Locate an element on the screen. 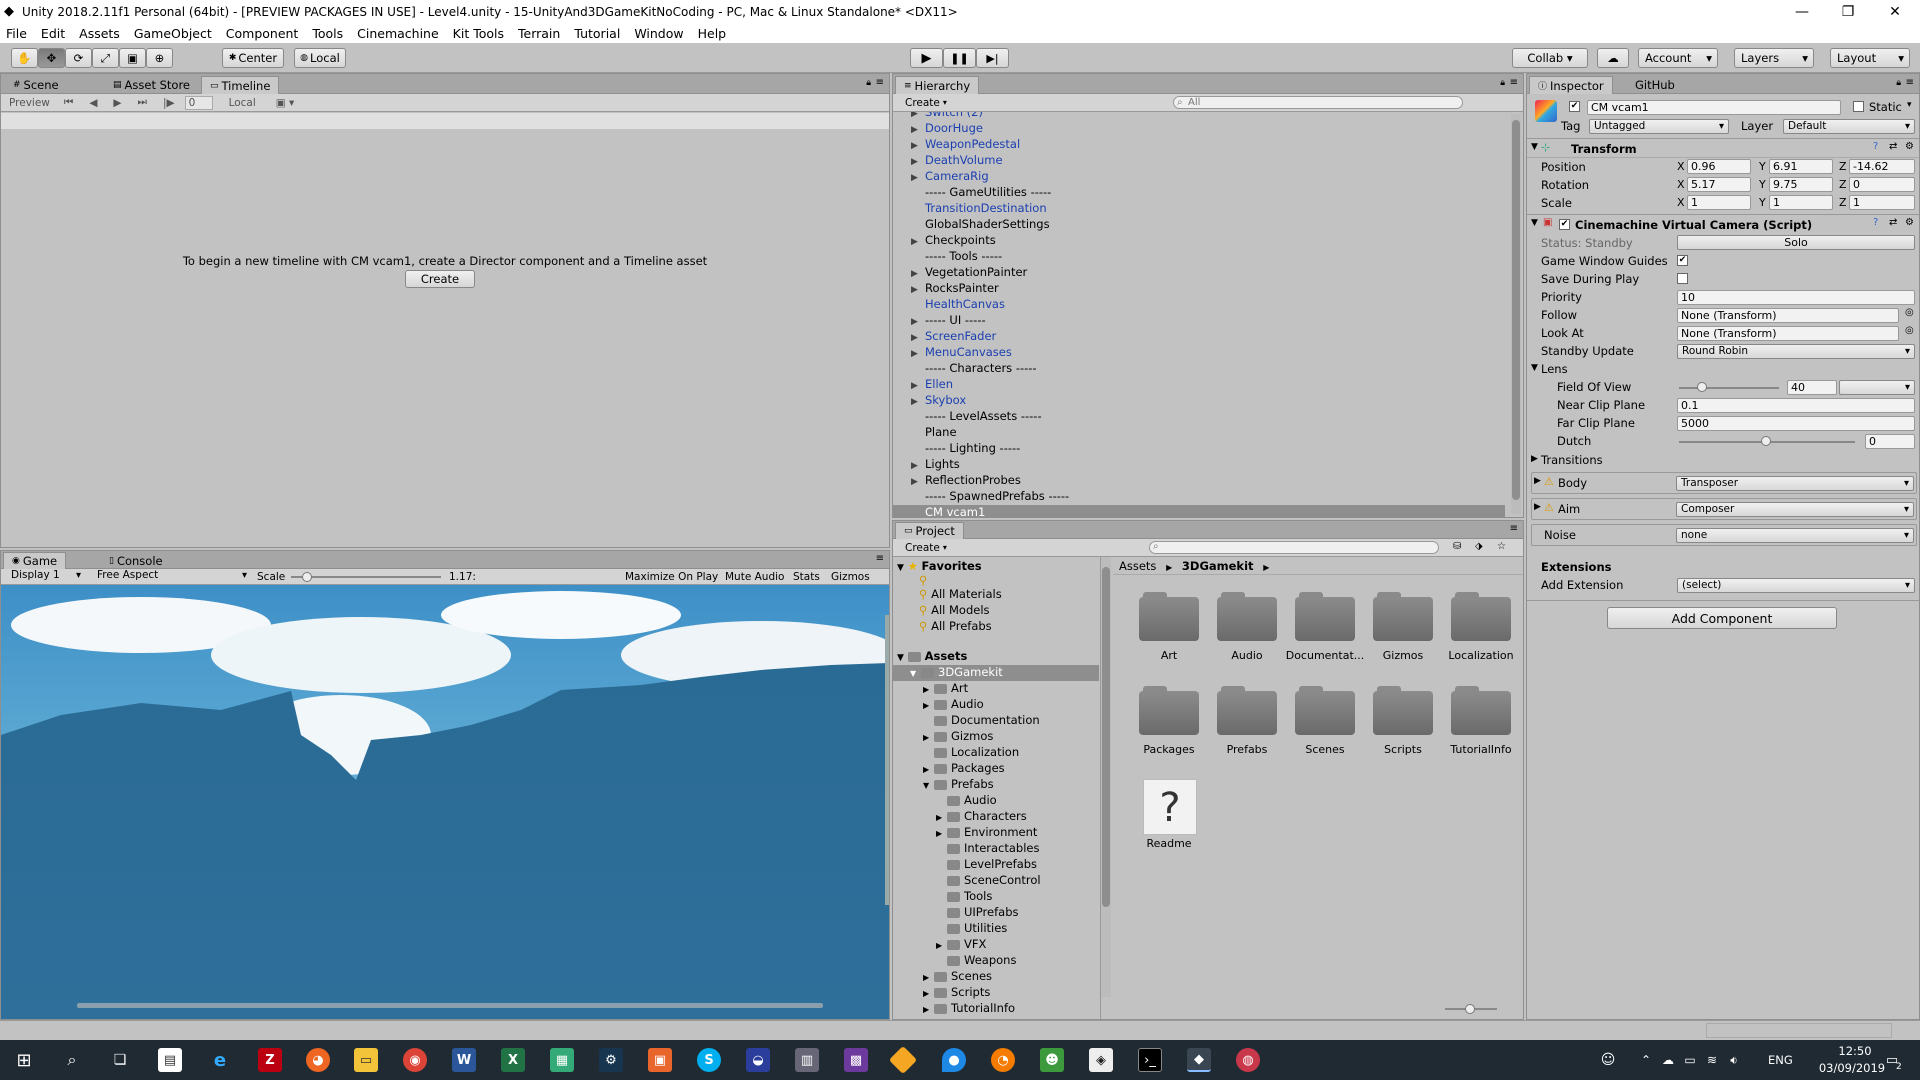 This screenshot has width=1920, height=1080. tab-github: GitHub is located at coordinates (1655, 85).